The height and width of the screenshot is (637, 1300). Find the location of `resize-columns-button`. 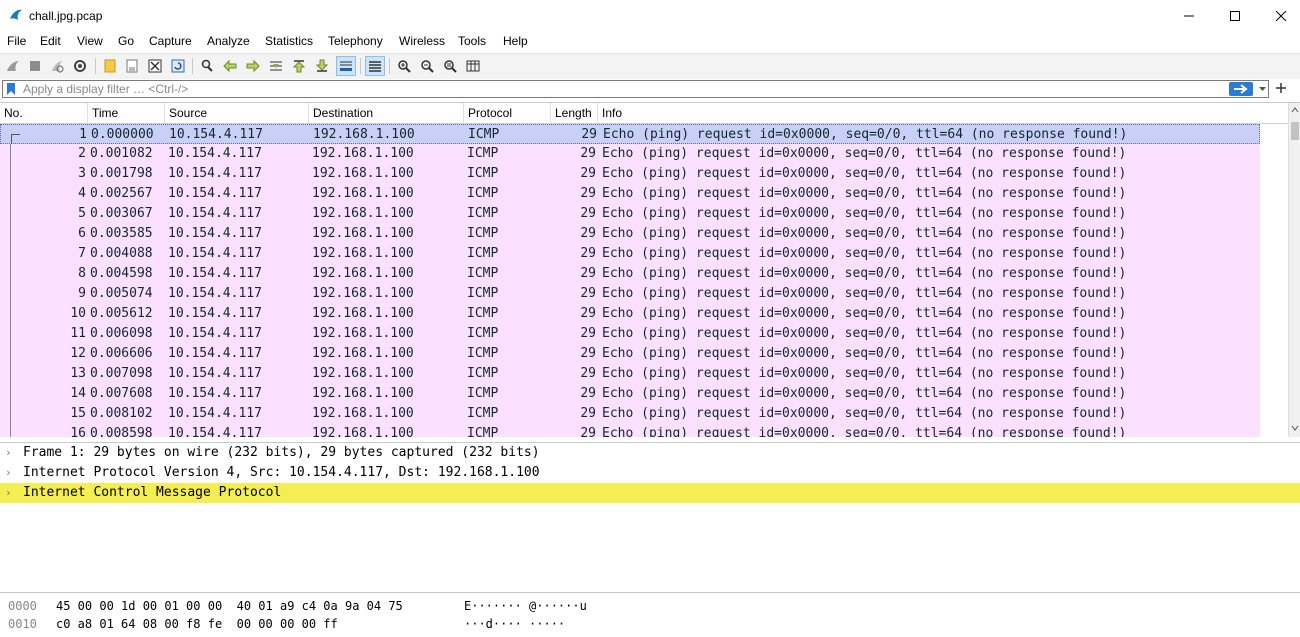

resize-columns-button is located at coordinates (473, 66).